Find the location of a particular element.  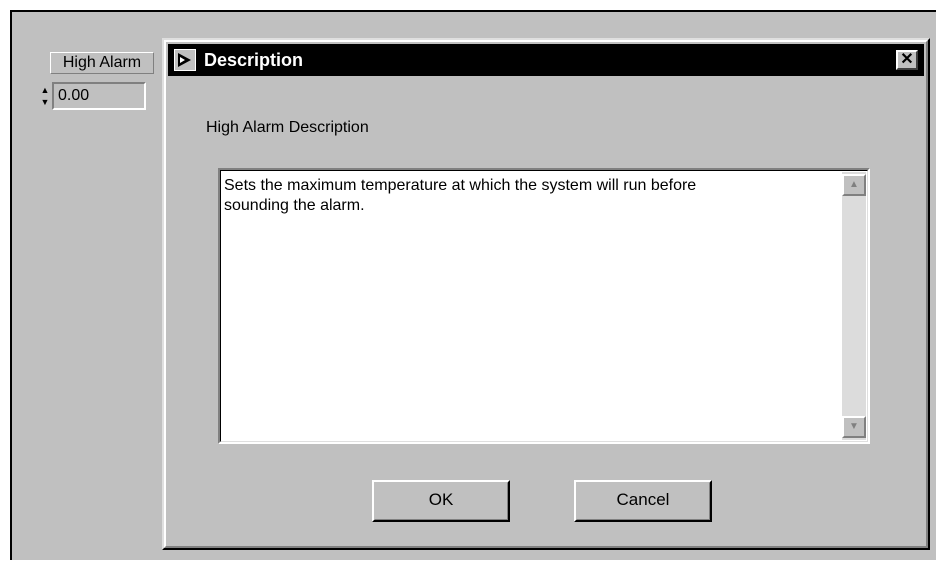

close-icon: ✕ is located at coordinates (907, 60).